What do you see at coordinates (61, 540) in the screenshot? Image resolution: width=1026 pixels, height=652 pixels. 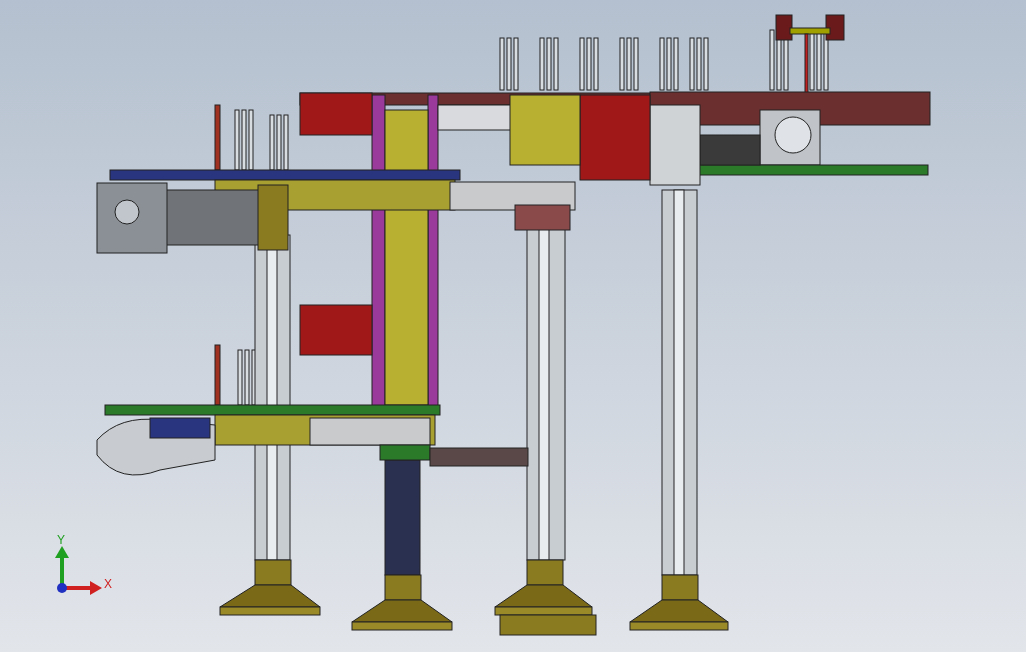 I see `axis-label: Y` at bounding box center [61, 540].